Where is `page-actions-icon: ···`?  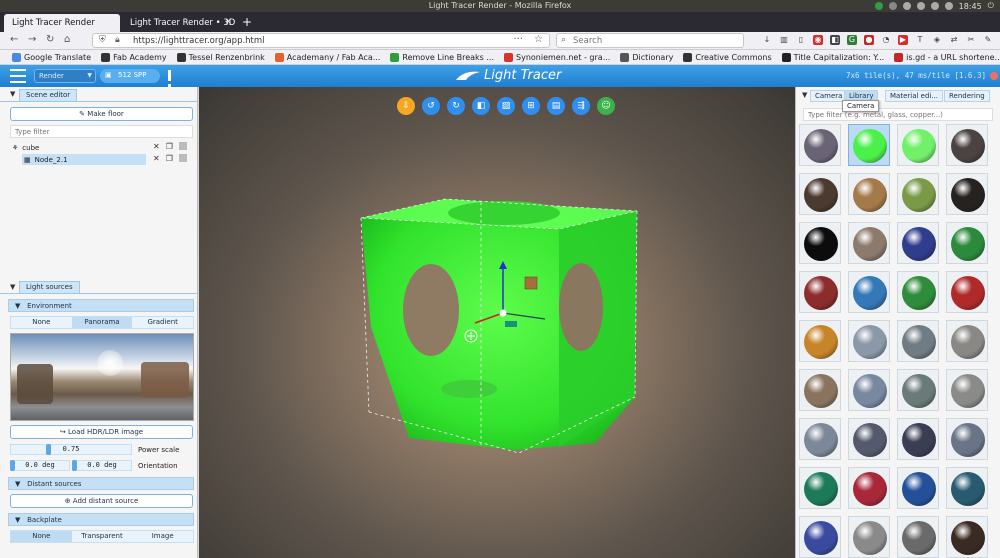 page-actions-icon: ··· is located at coordinates (518, 39).